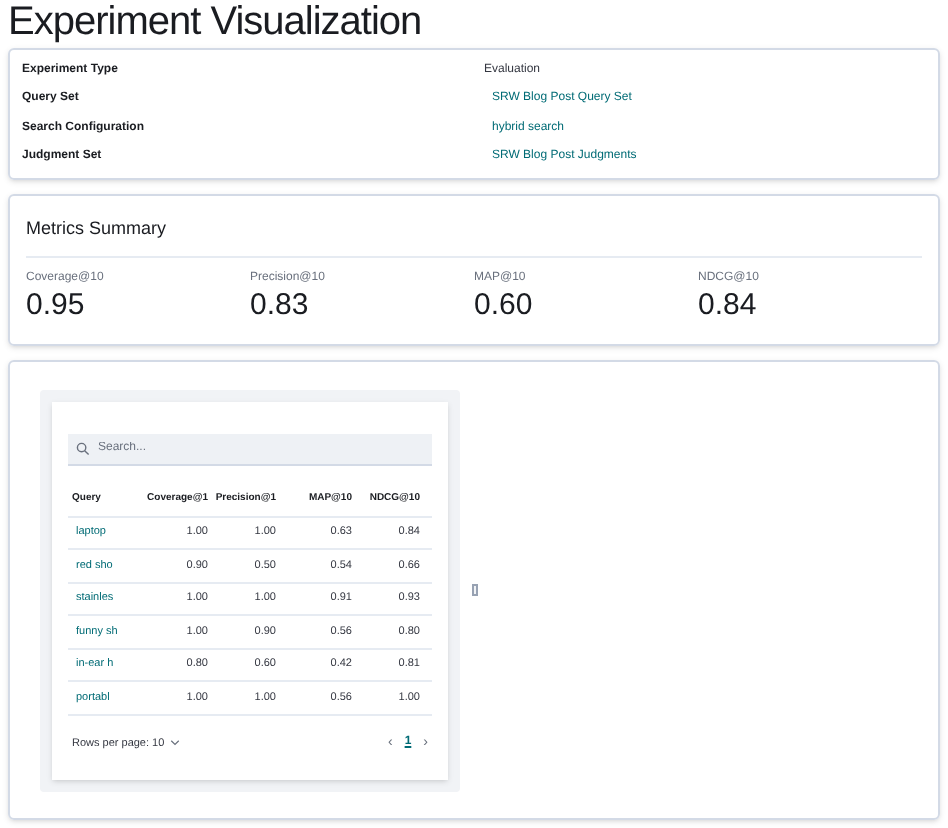 This screenshot has height=828, width=948. What do you see at coordinates (56, 305) in the screenshot?
I see `metric-value: 0.95` at bounding box center [56, 305].